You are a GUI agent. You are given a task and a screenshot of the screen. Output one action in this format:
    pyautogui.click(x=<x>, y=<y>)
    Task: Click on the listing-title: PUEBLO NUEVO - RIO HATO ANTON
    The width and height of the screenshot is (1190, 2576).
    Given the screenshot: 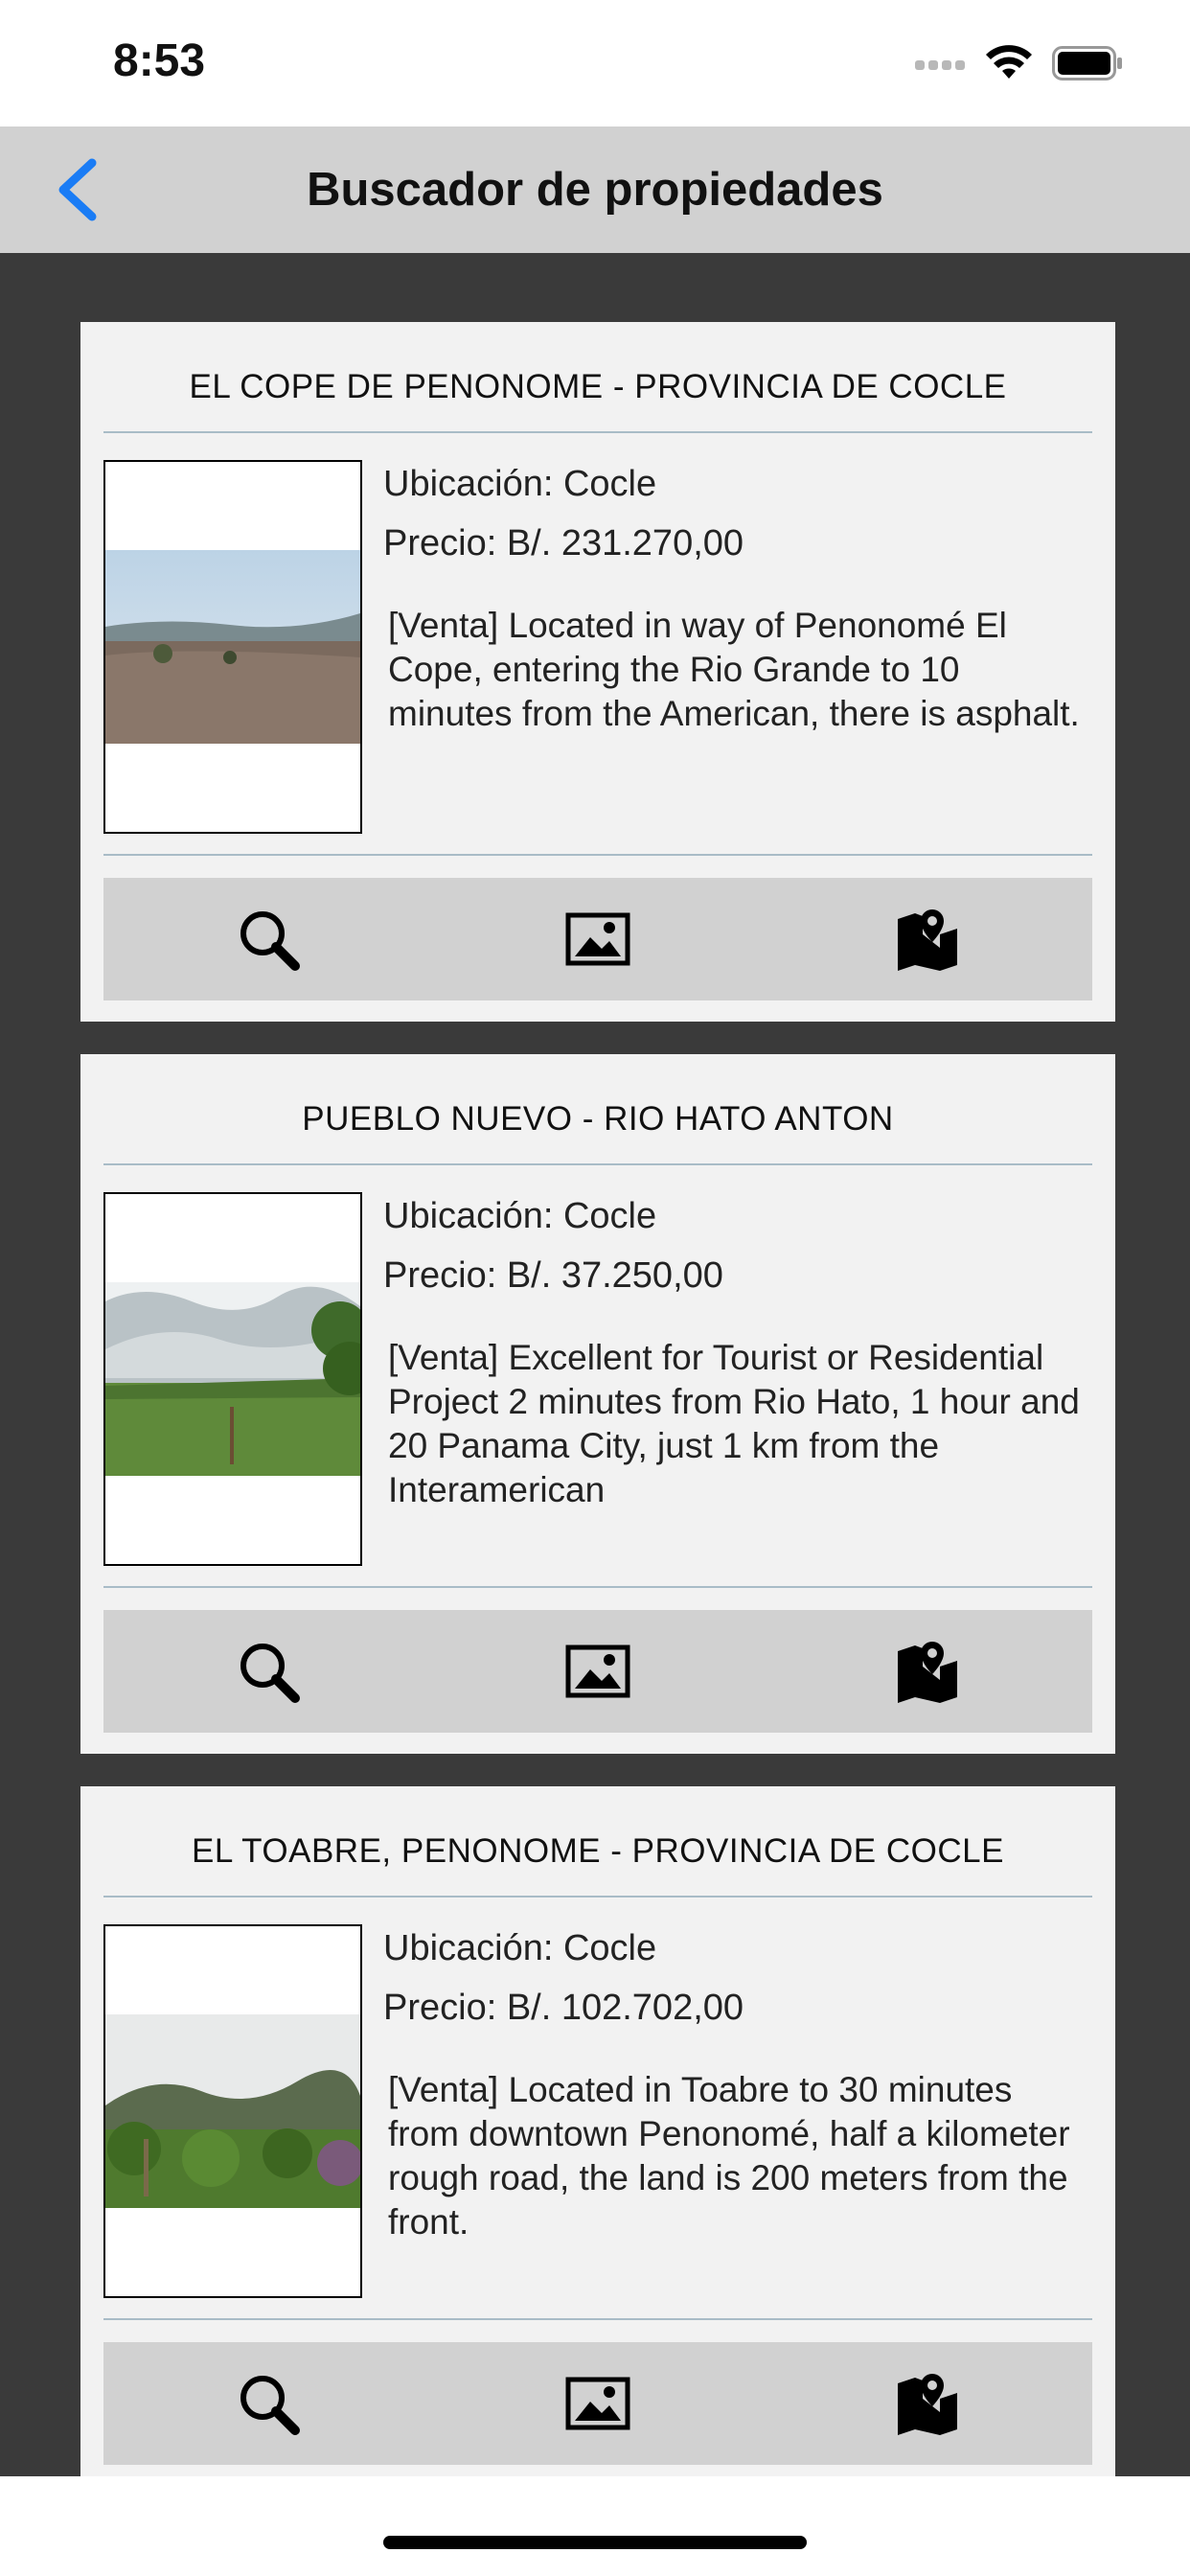 What is the action you would take?
    pyautogui.click(x=598, y=1119)
    